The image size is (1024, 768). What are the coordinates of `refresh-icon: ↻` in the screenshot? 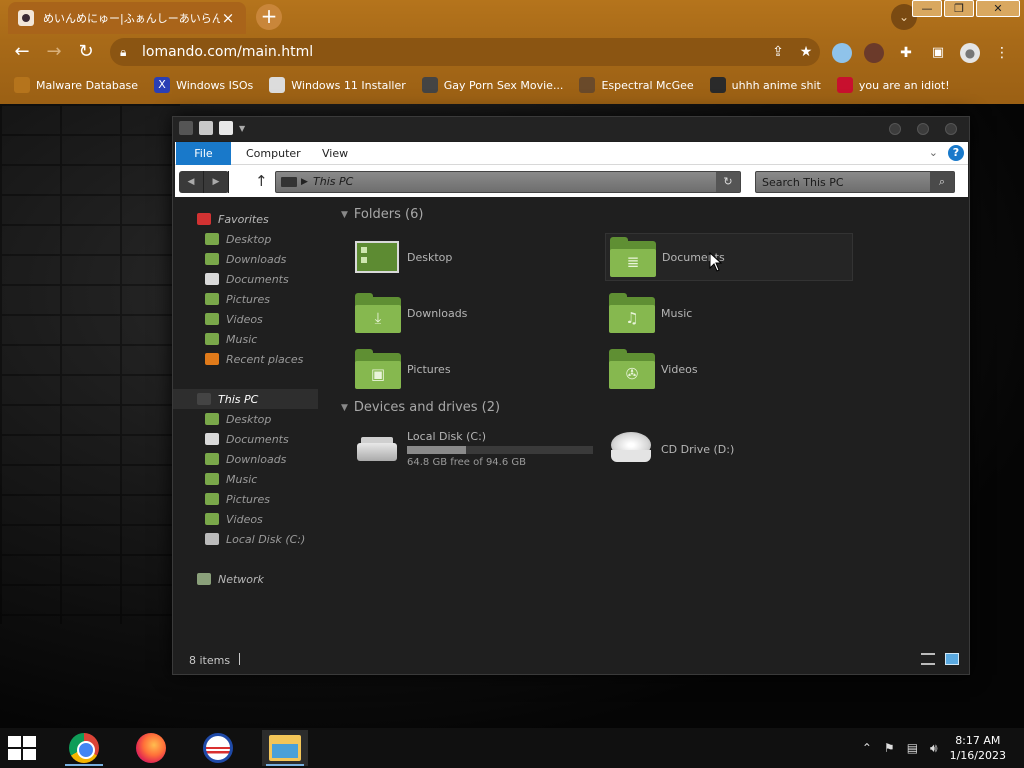 It's located at (728, 182).